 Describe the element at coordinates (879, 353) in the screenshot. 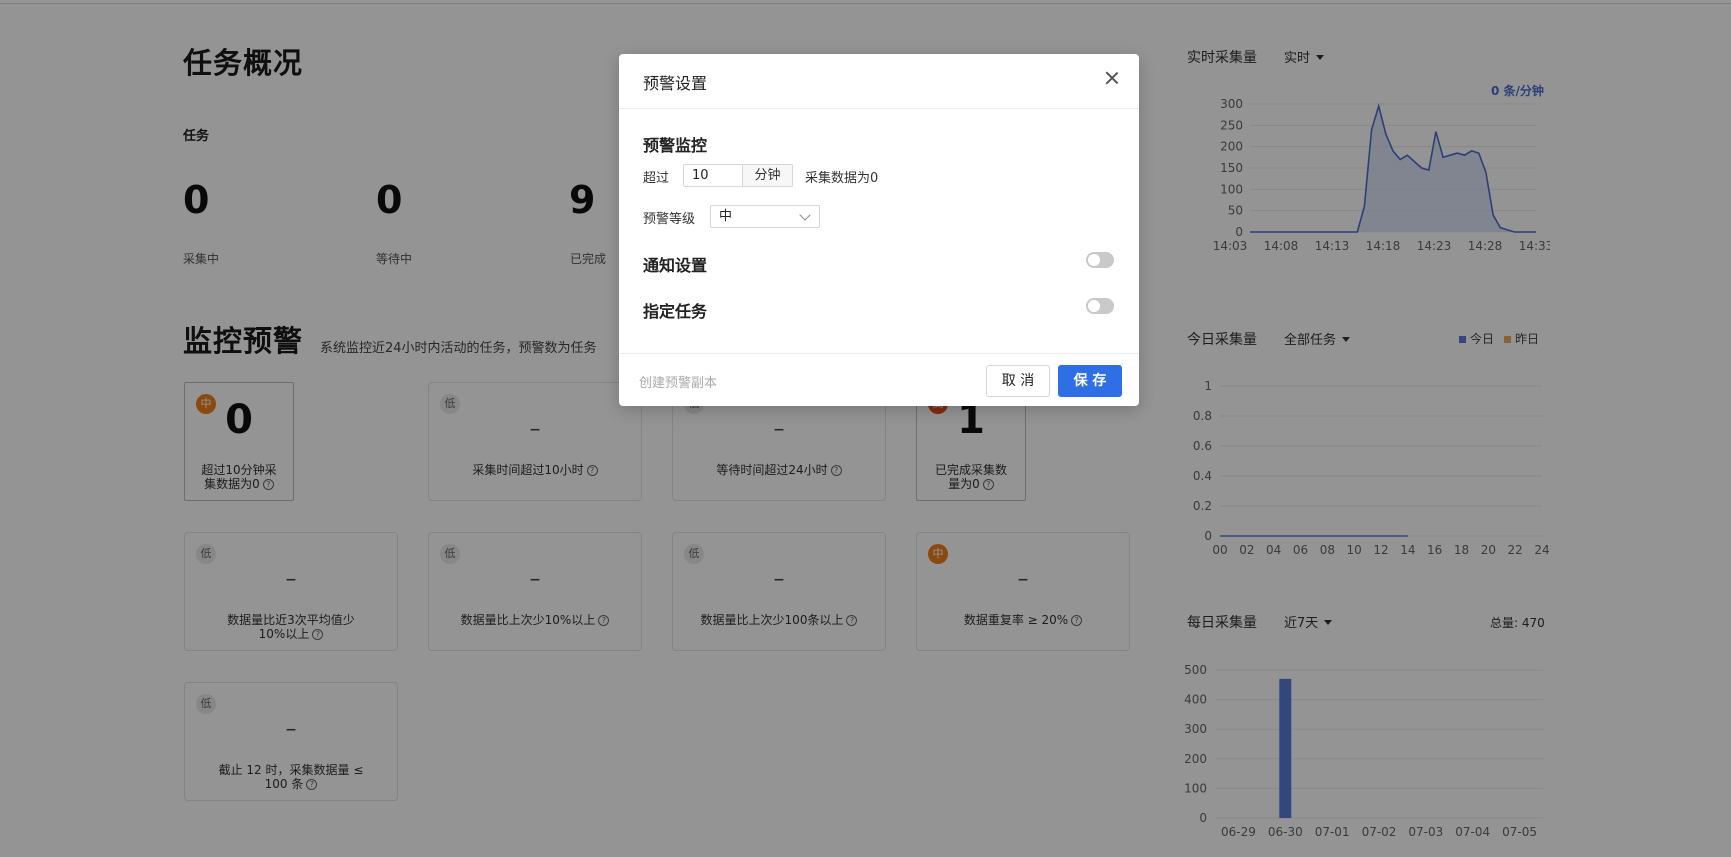

I see `modal-footer-divider` at that location.